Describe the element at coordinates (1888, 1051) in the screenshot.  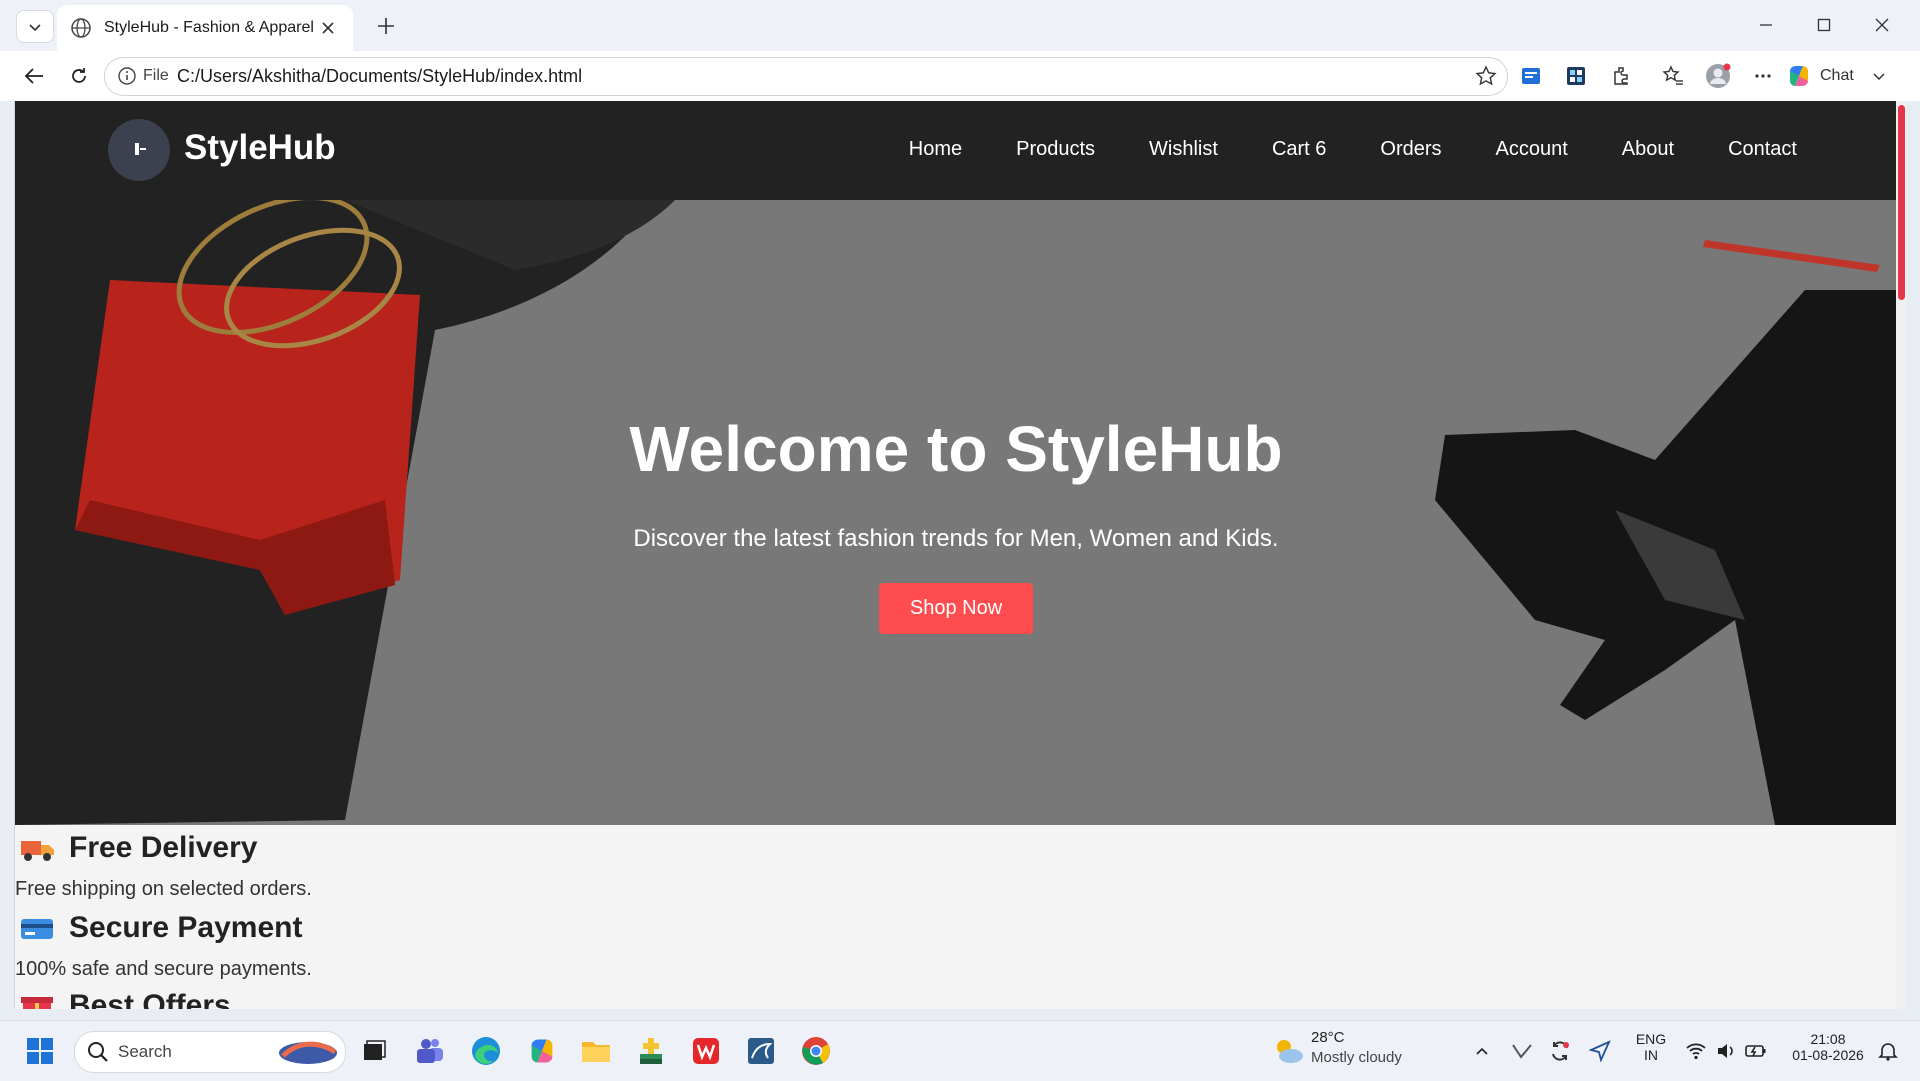
I see `notifications-button` at that location.